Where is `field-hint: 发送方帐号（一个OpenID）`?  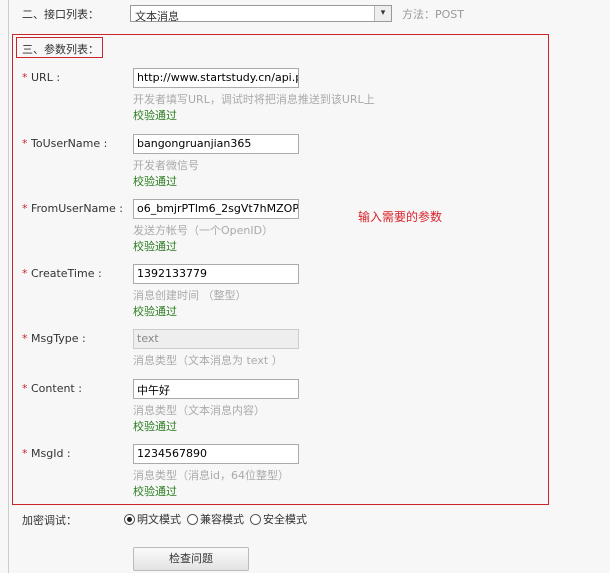 field-hint: 发送方帐号（一个OpenID） is located at coordinates (203, 230).